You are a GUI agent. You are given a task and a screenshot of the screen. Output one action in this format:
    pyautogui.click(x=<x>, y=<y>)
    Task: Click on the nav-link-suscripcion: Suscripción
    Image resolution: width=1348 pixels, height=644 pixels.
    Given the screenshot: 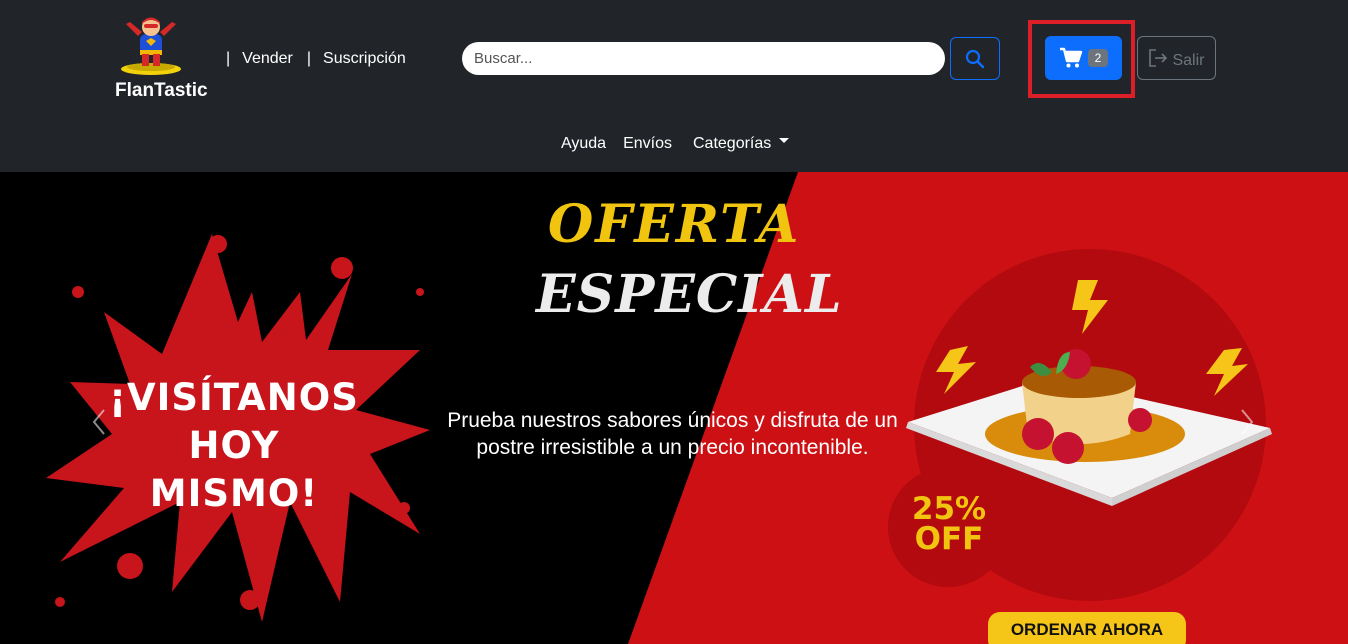 What is the action you would take?
    pyautogui.click(x=364, y=59)
    